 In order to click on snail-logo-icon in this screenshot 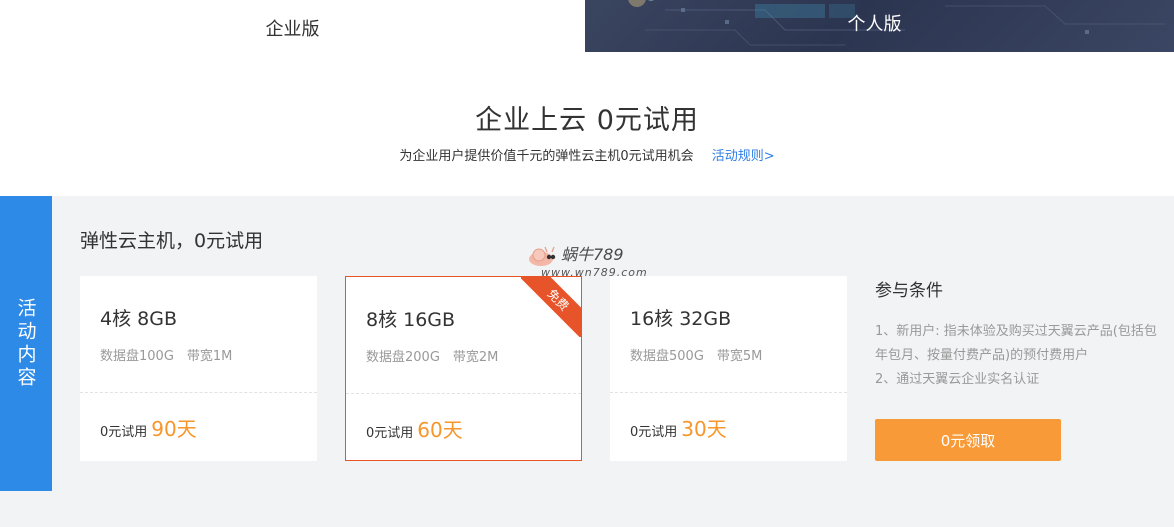, I will do `click(542, 256)`.